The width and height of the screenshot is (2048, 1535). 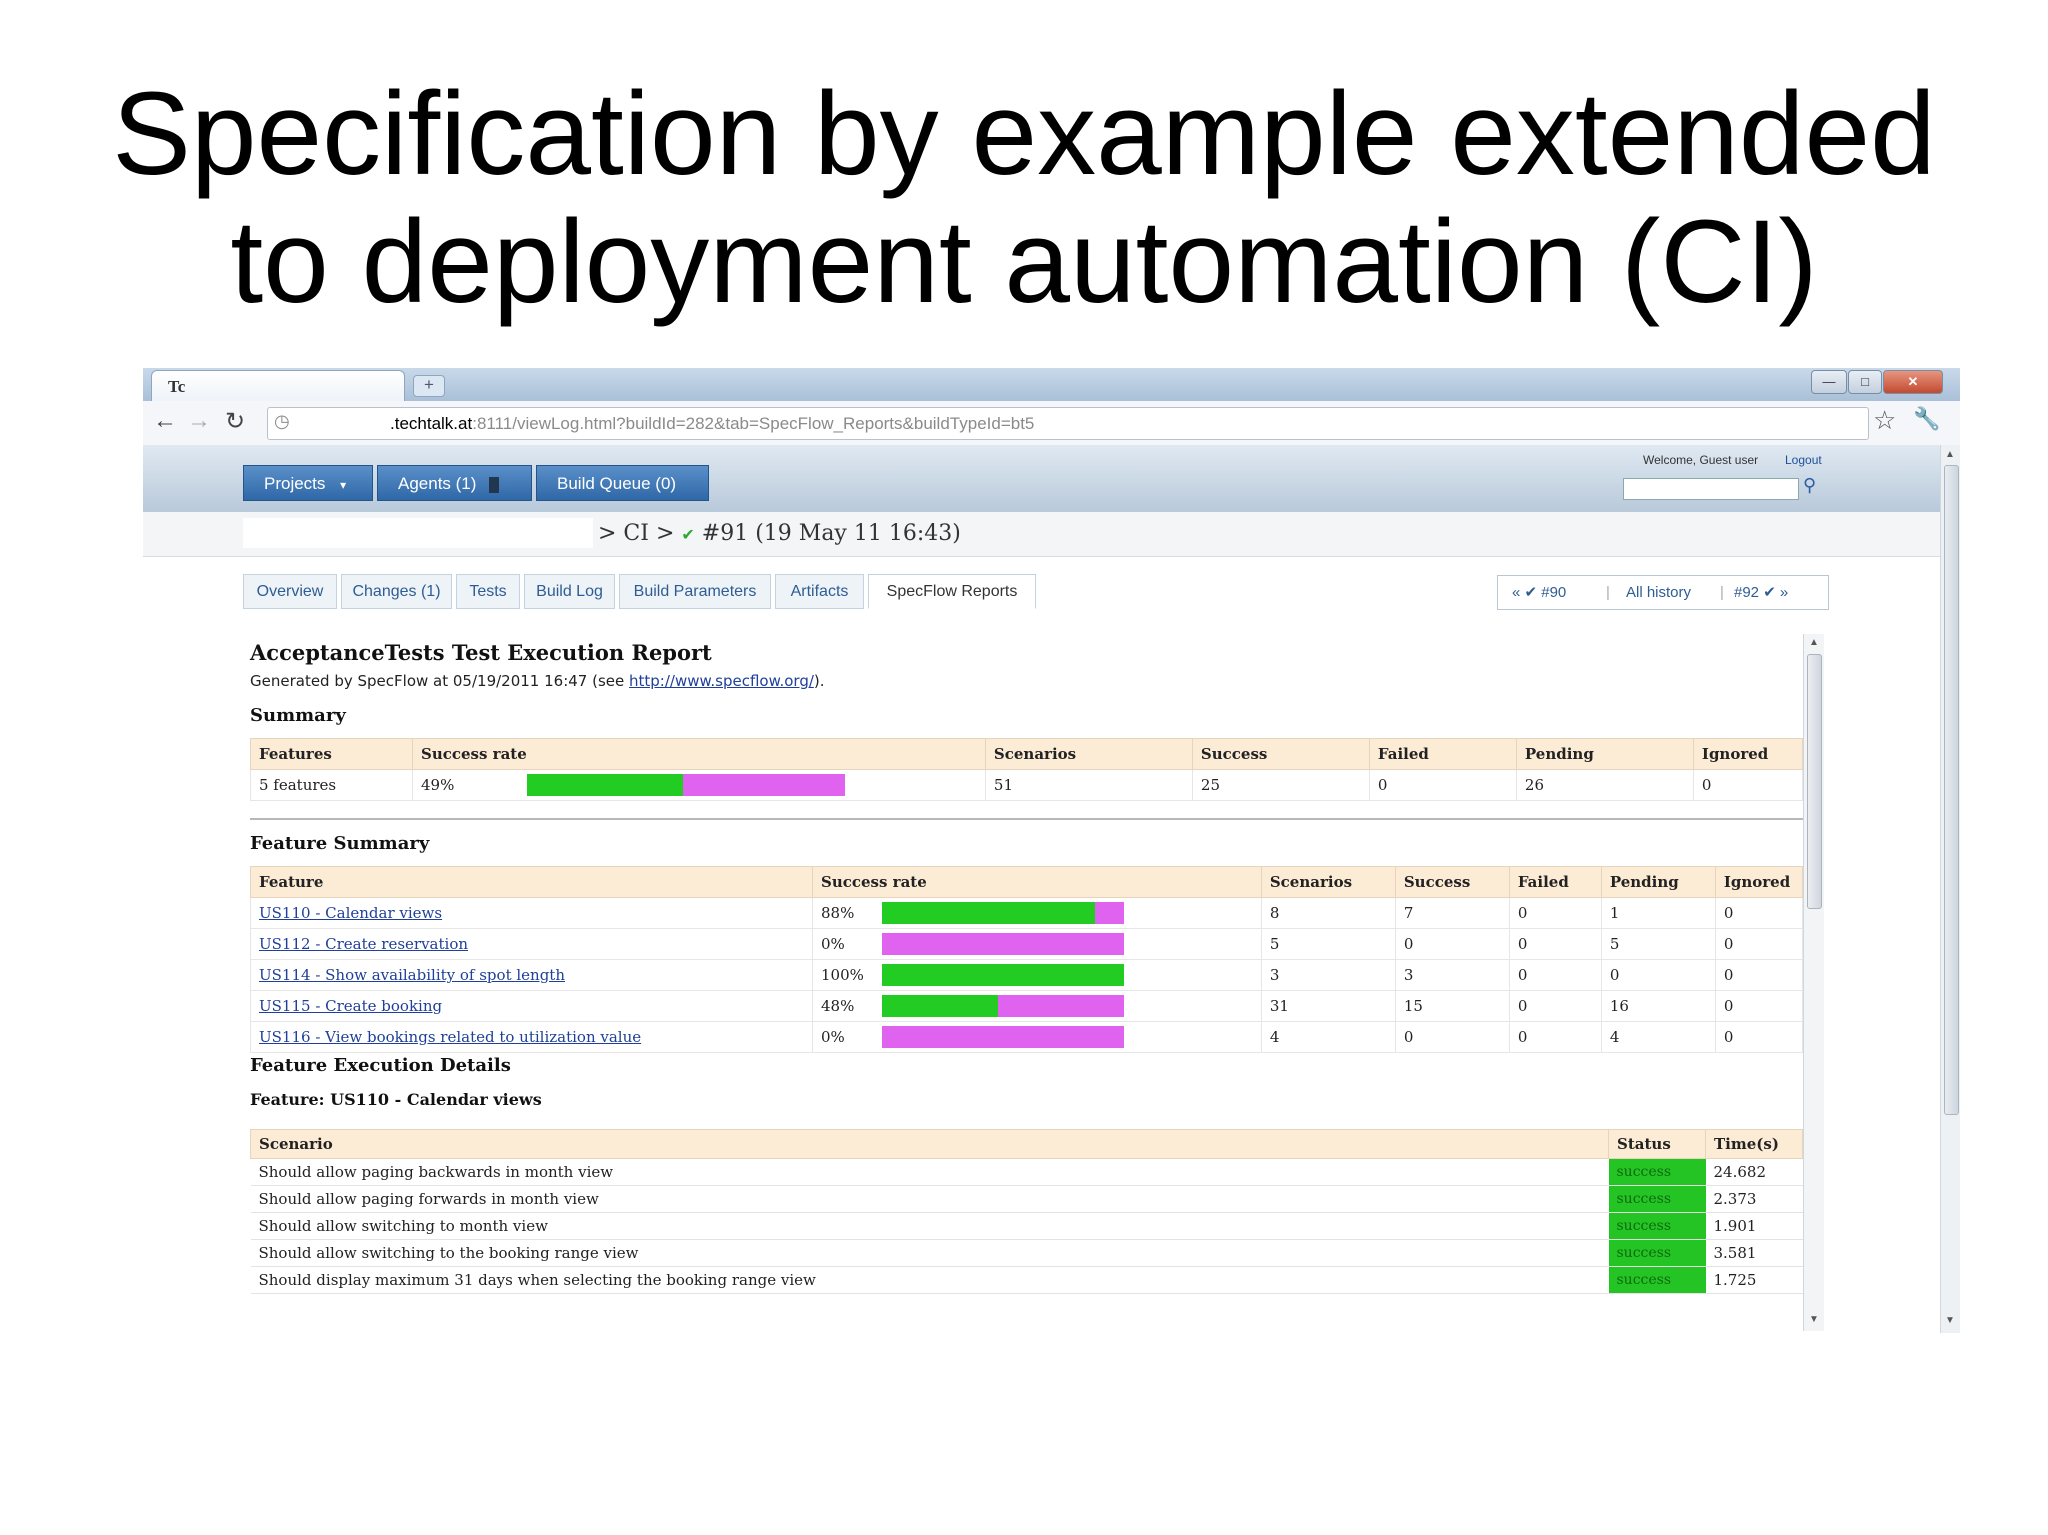 I want to click on nav-build-queue-button: Build Queue (0), so click(x=622, y=483).